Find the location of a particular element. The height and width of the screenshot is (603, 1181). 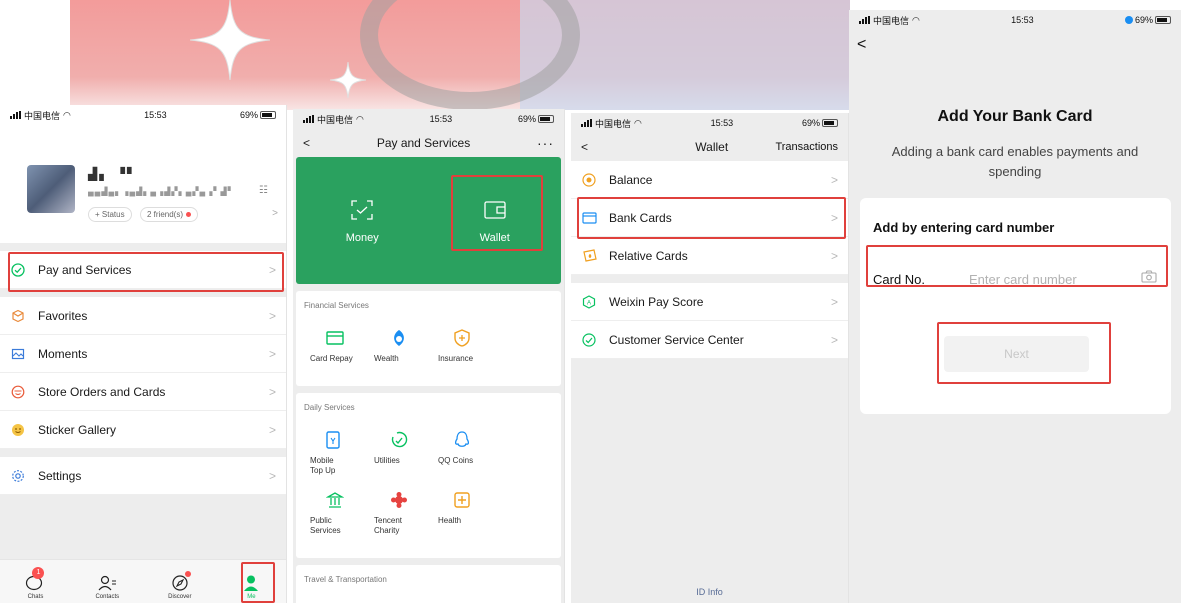

qq-coins-item: QQ Coins is located at coordinates (464, 452).